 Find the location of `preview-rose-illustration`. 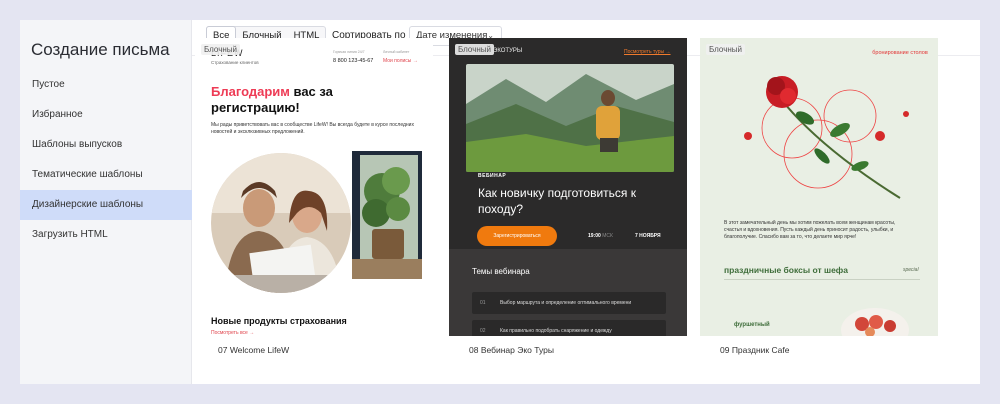

preview-rose-illustration is located at coordinates (826, 137).